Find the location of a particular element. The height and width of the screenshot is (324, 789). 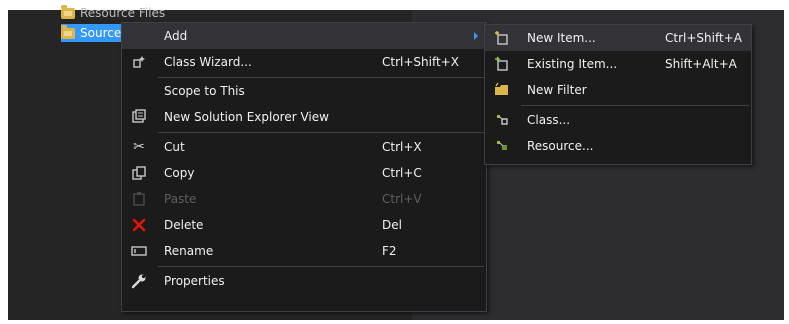

rename-icon is located at coordinates (139, 251).